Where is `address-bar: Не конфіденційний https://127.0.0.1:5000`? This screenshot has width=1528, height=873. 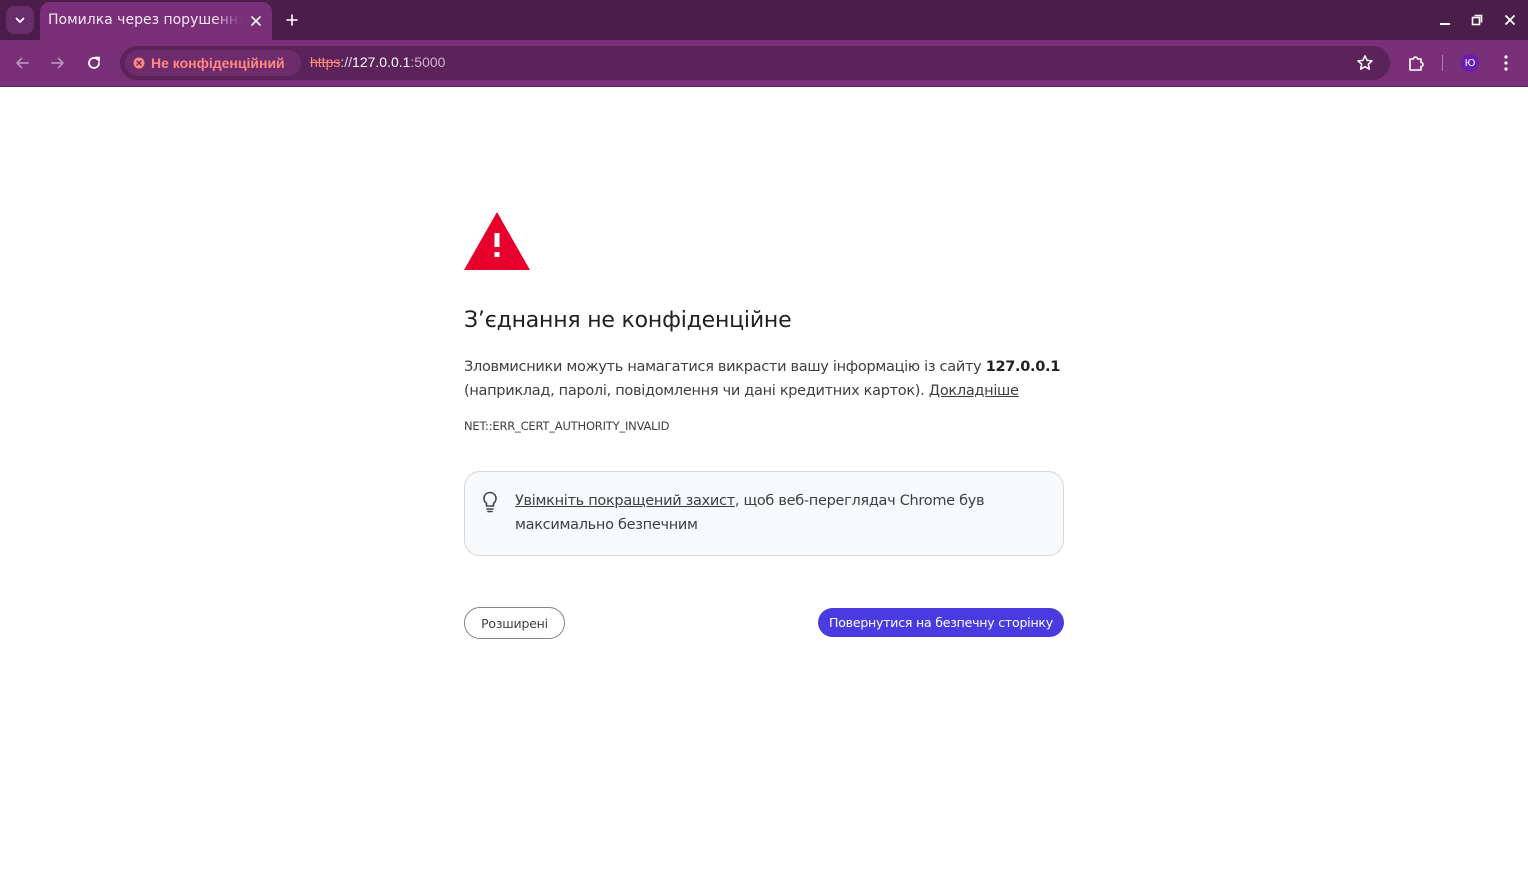
address-bar: Не конфіденційний https://127.0.0.1:5000 is located at coordinates (755, 63).